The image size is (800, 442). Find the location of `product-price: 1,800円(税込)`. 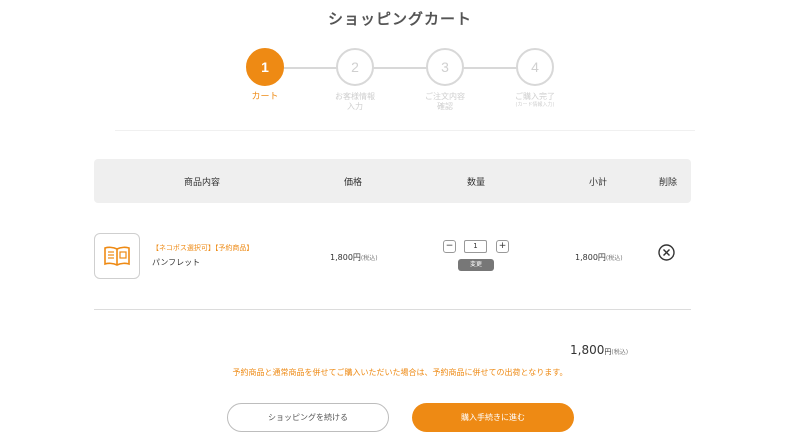

product-price: 1,800円(税込) is located at coordinates (354, 257).